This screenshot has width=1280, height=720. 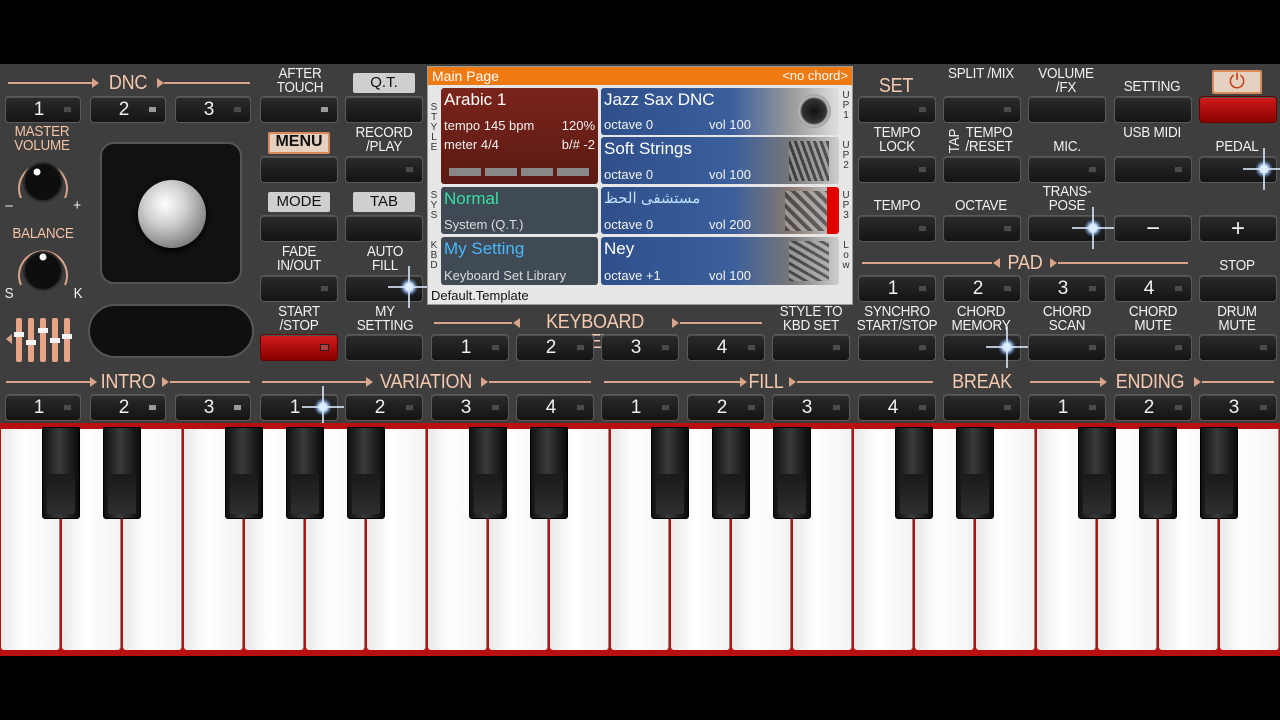 I want to click on synchro-start-stop-button, so click(x=897, y=347).